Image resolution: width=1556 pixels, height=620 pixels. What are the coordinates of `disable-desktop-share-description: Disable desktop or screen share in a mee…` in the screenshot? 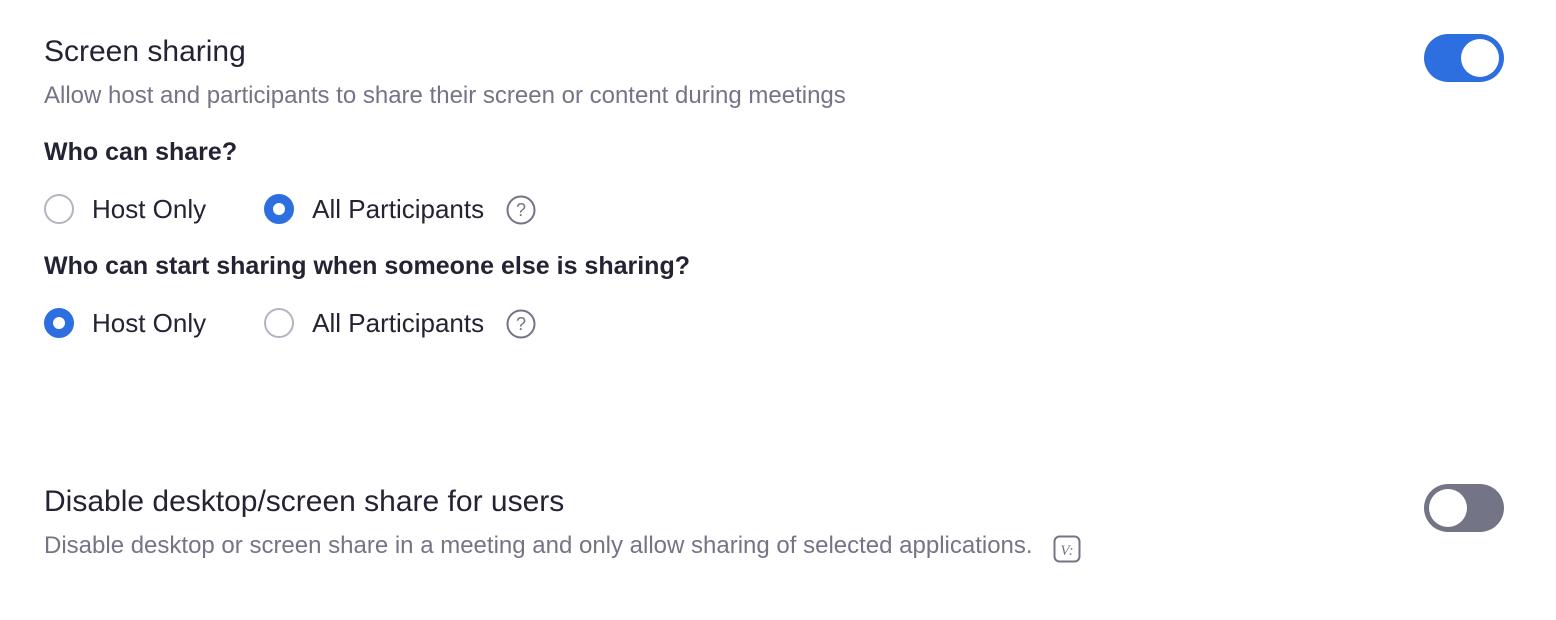 It's located at (774, 546).